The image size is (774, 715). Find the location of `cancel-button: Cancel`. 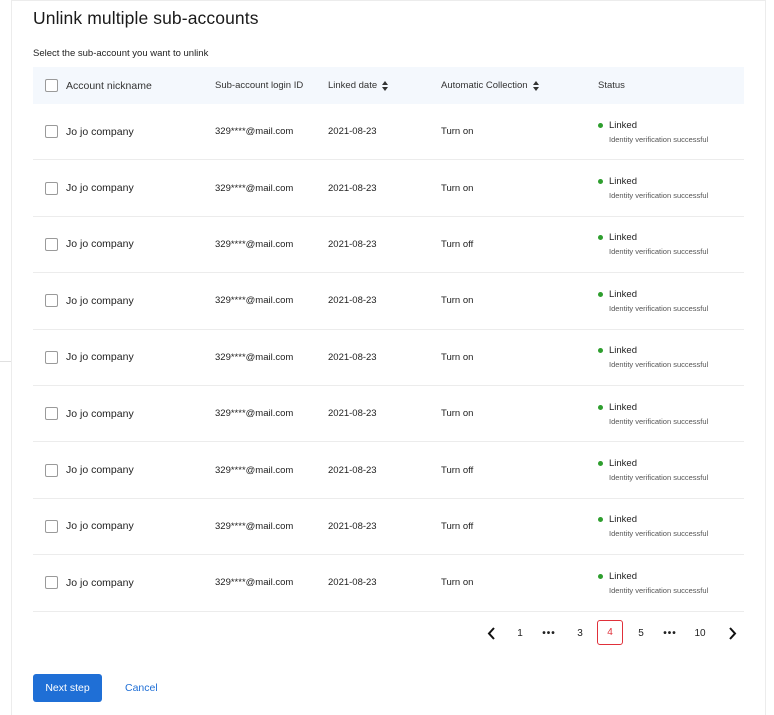

cancel-button: Cancel is located at coordinates (141, 688).